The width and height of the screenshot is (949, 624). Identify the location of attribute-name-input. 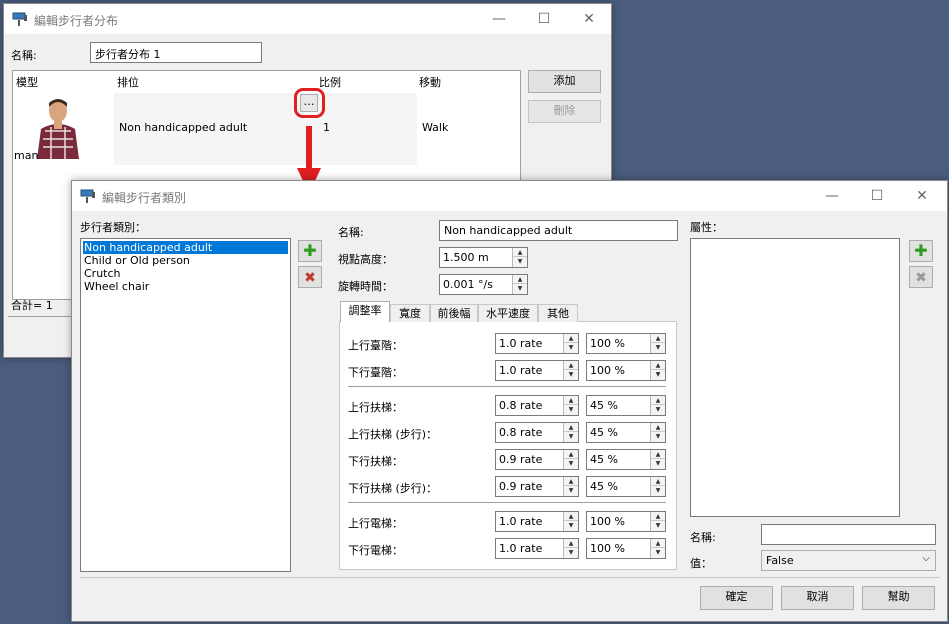
(848, 534).